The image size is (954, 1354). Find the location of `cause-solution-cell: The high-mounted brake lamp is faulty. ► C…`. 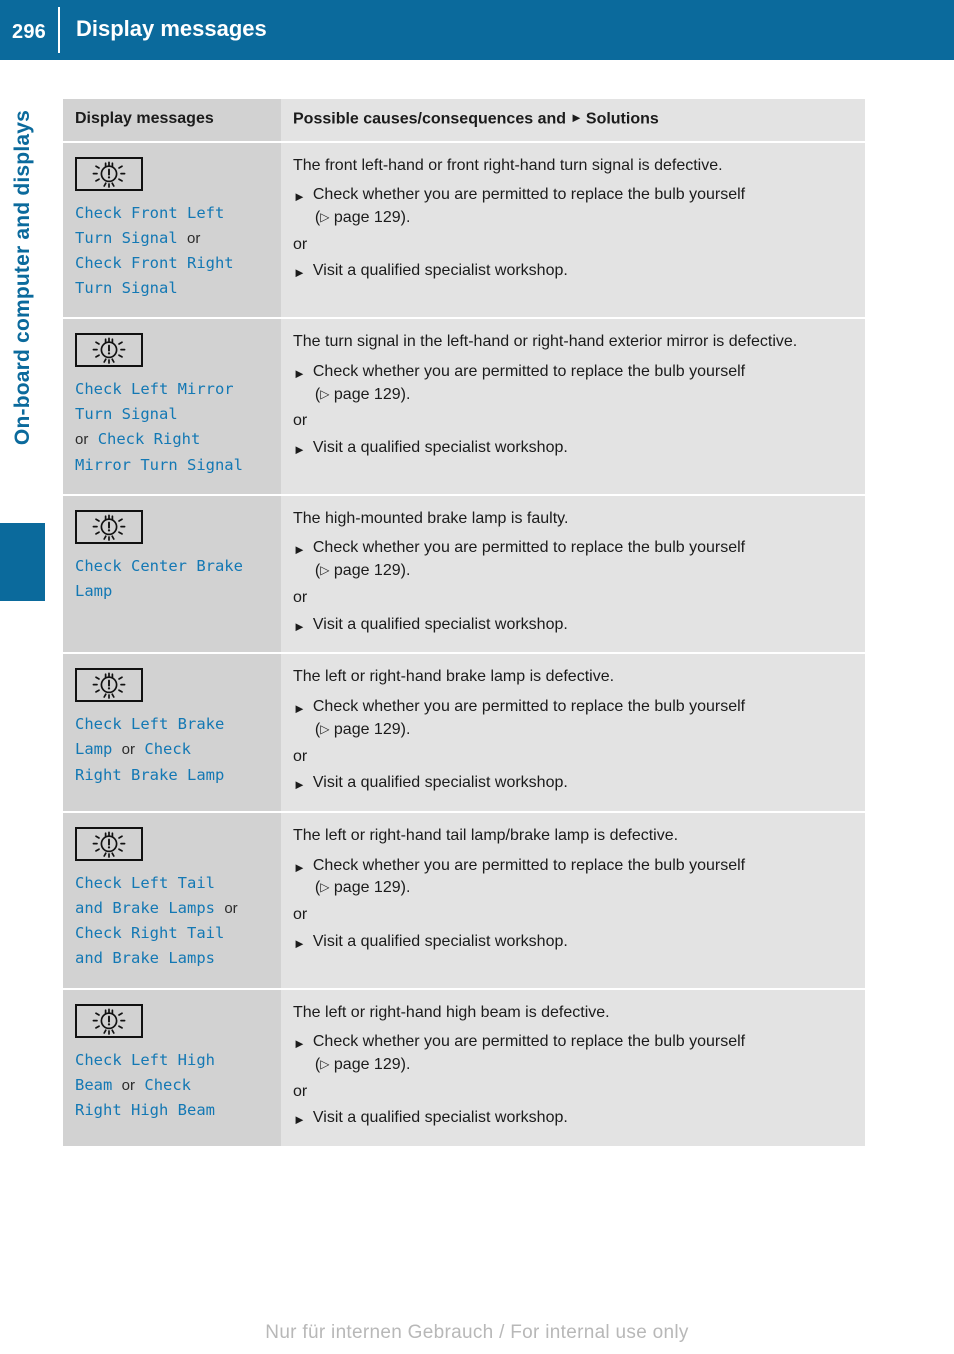

cause-solution-cell: The high-mounted brake lamp is faulty. ► C… is located at coordinates (573, 574).